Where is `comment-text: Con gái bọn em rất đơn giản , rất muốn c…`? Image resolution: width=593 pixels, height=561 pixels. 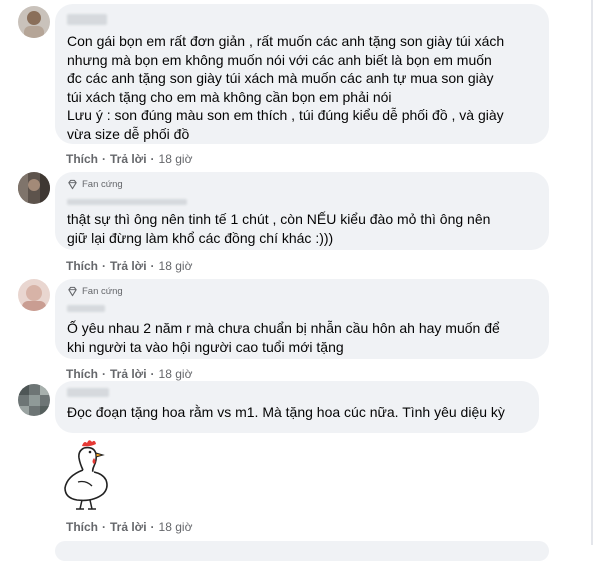 comment-text: Con gái bọn em rất đơn giản , rất muốn c… is located at coordinates (286, 87).